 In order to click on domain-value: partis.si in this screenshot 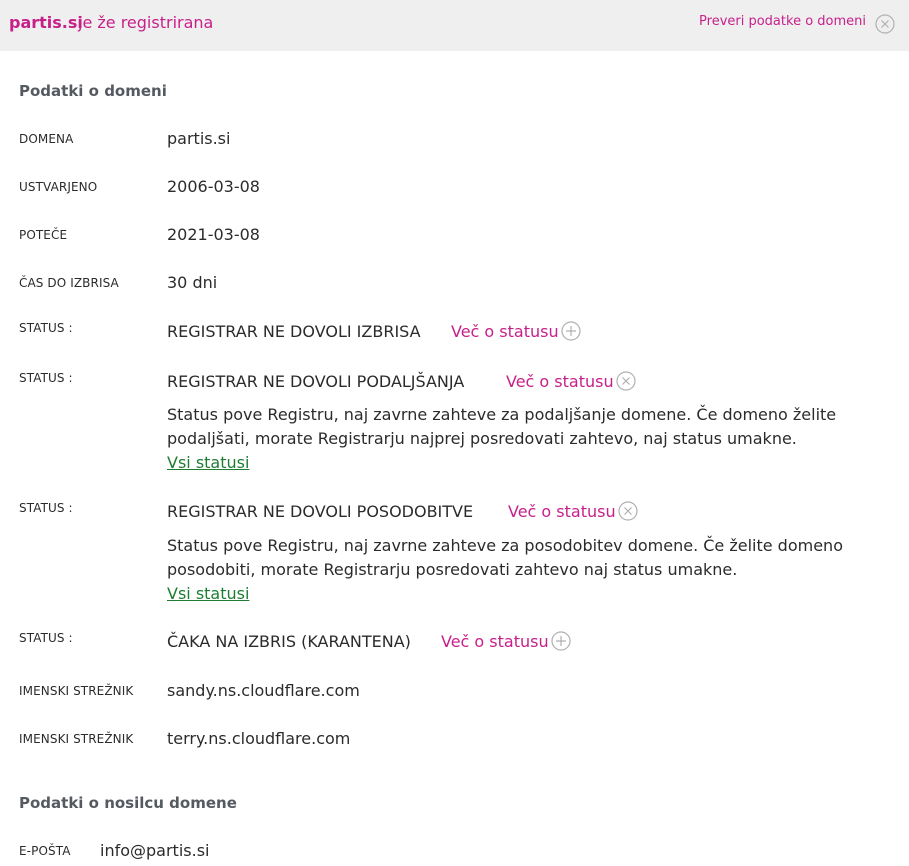, I will do `click(199, 138)`.